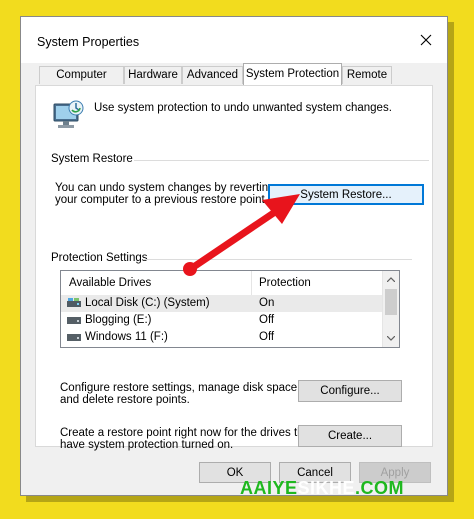 The image size is (474, 519). What do you see at coordinates (241, 235) in the screenshot?
I see `annotation-arrow` at bounding box center [241, 235].